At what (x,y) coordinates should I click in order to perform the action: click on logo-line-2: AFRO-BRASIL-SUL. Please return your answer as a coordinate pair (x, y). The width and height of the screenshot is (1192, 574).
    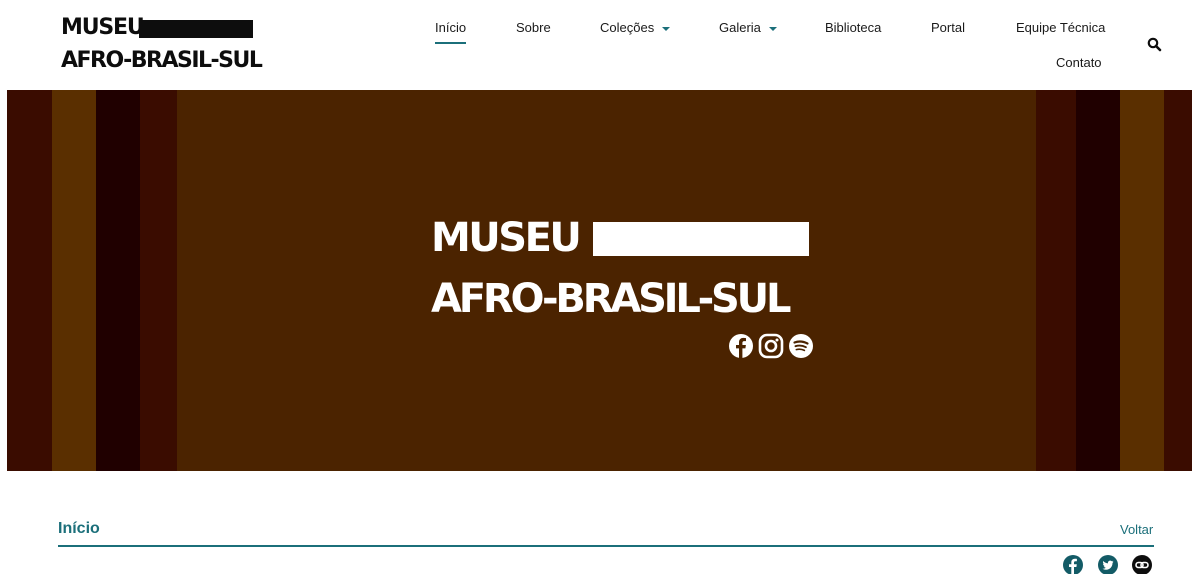
    Looking at the image, I should click on (162, 60).